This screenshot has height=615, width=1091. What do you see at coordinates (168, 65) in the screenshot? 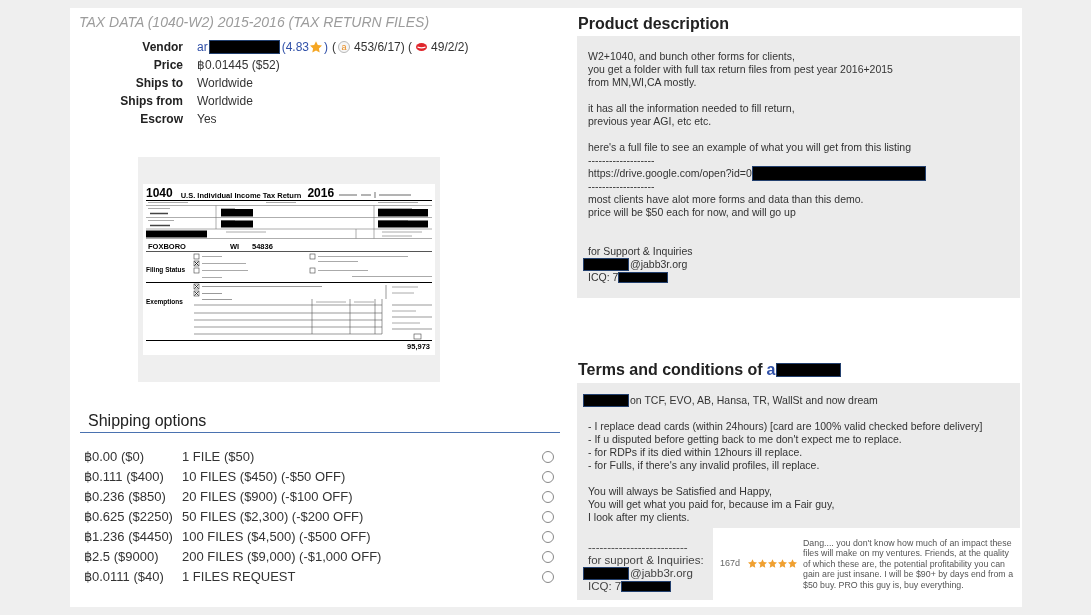
I see `detail-label: Price` at bounding box center [168, 65].